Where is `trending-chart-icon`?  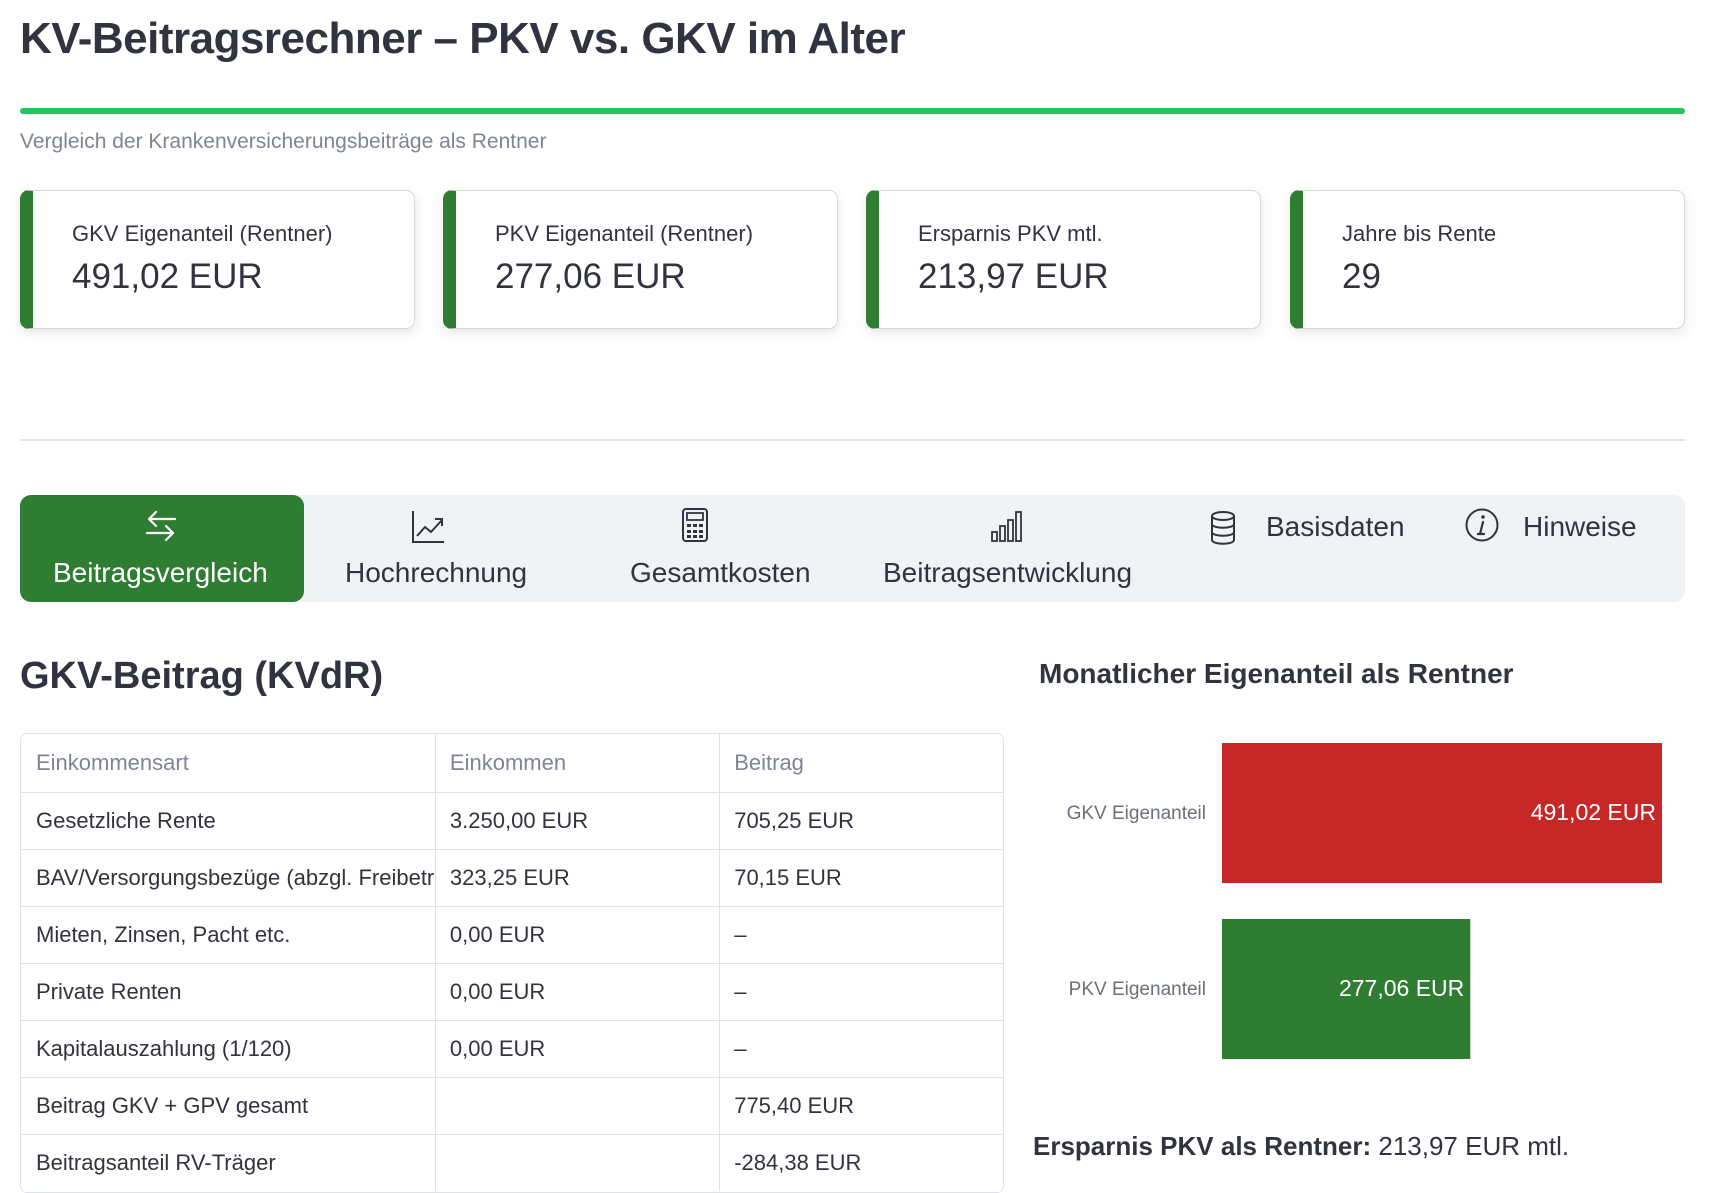
trending-chart-icon is located at coordinates (428, 527).